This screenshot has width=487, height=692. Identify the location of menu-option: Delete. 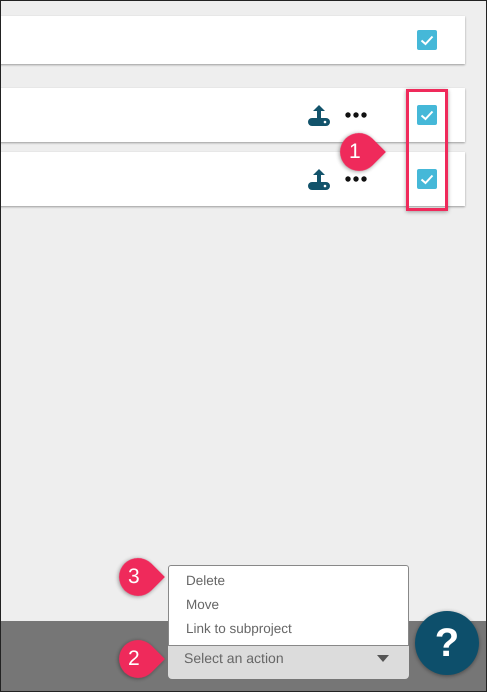
(205, 581).